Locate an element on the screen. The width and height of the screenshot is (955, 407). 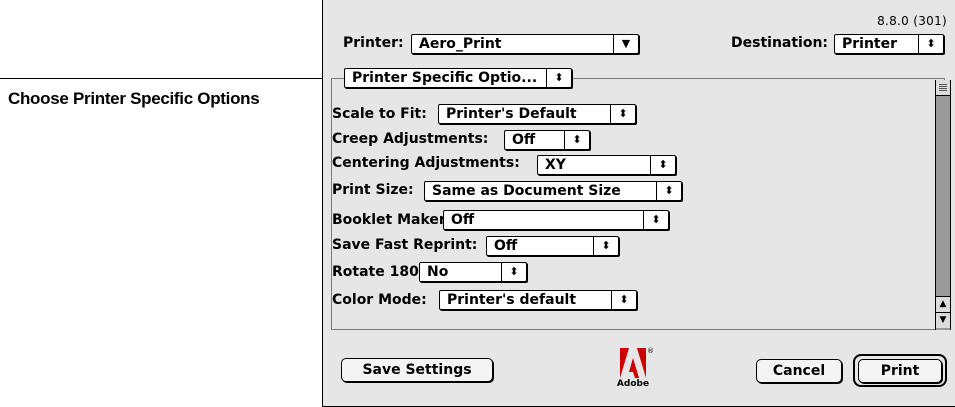
option-label: Print Size: is located at coordinates (373, 190).